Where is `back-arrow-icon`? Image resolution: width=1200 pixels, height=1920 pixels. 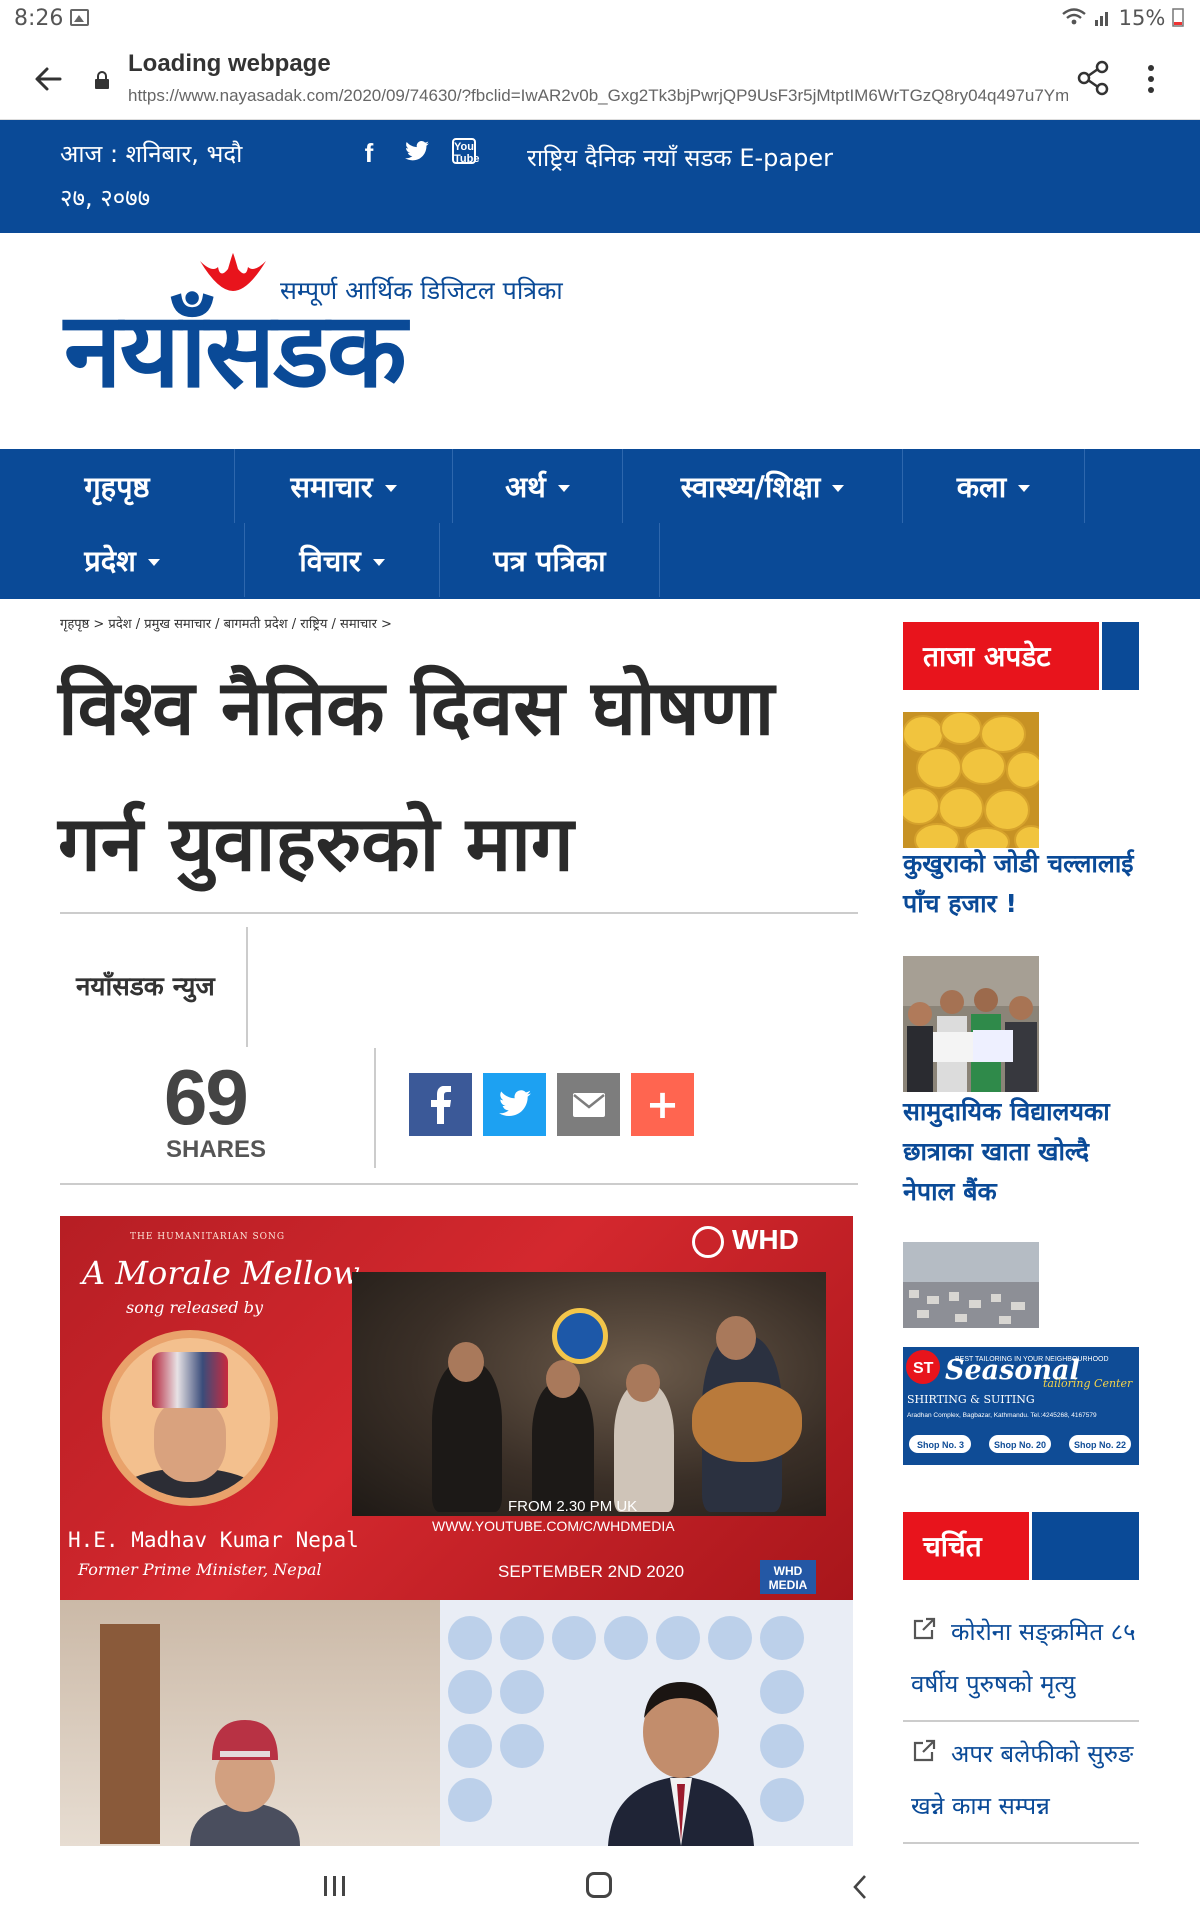 back-arrow-icon is located at coordinates (49, 79).